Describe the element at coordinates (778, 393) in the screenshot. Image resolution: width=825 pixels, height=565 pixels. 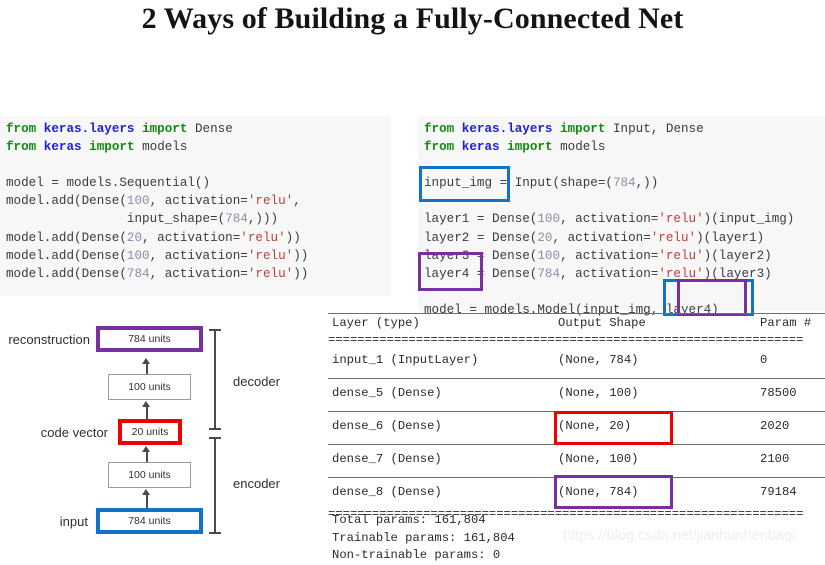
I see `cell-param: 78500` at that location.